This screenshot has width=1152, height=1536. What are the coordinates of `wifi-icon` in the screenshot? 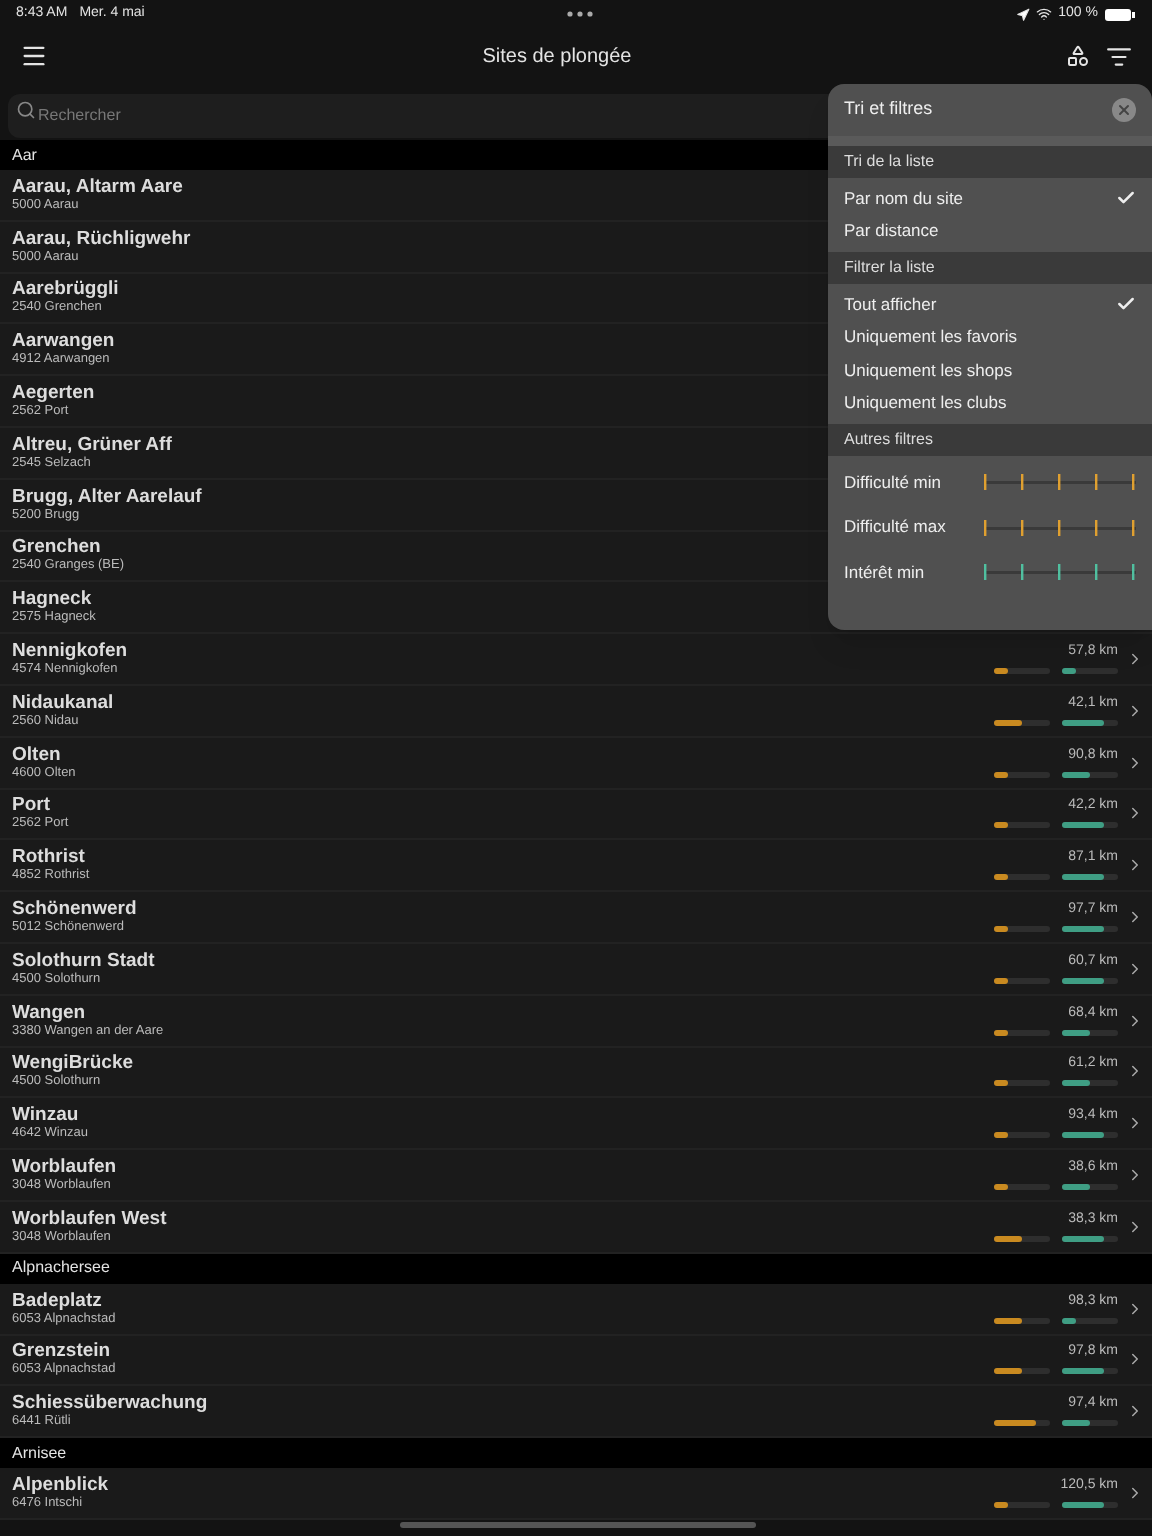 It's located at (1044, 14).